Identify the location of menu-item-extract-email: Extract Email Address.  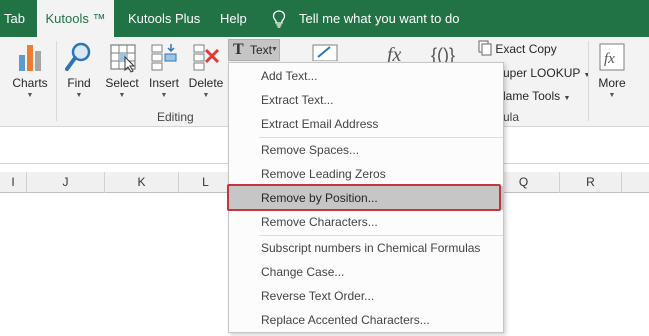
(366, 124).